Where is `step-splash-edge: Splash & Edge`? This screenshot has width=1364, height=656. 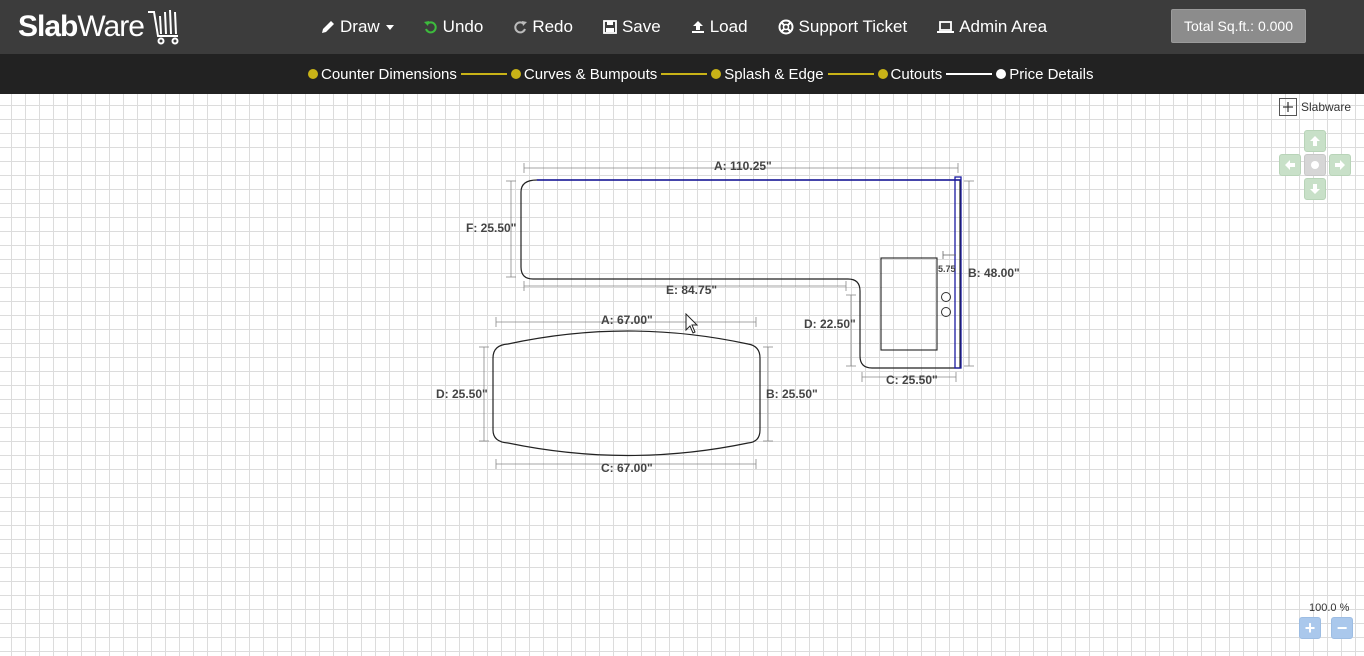
step-splash-edge: Splash & Edge is located at coordinates (767, 74).